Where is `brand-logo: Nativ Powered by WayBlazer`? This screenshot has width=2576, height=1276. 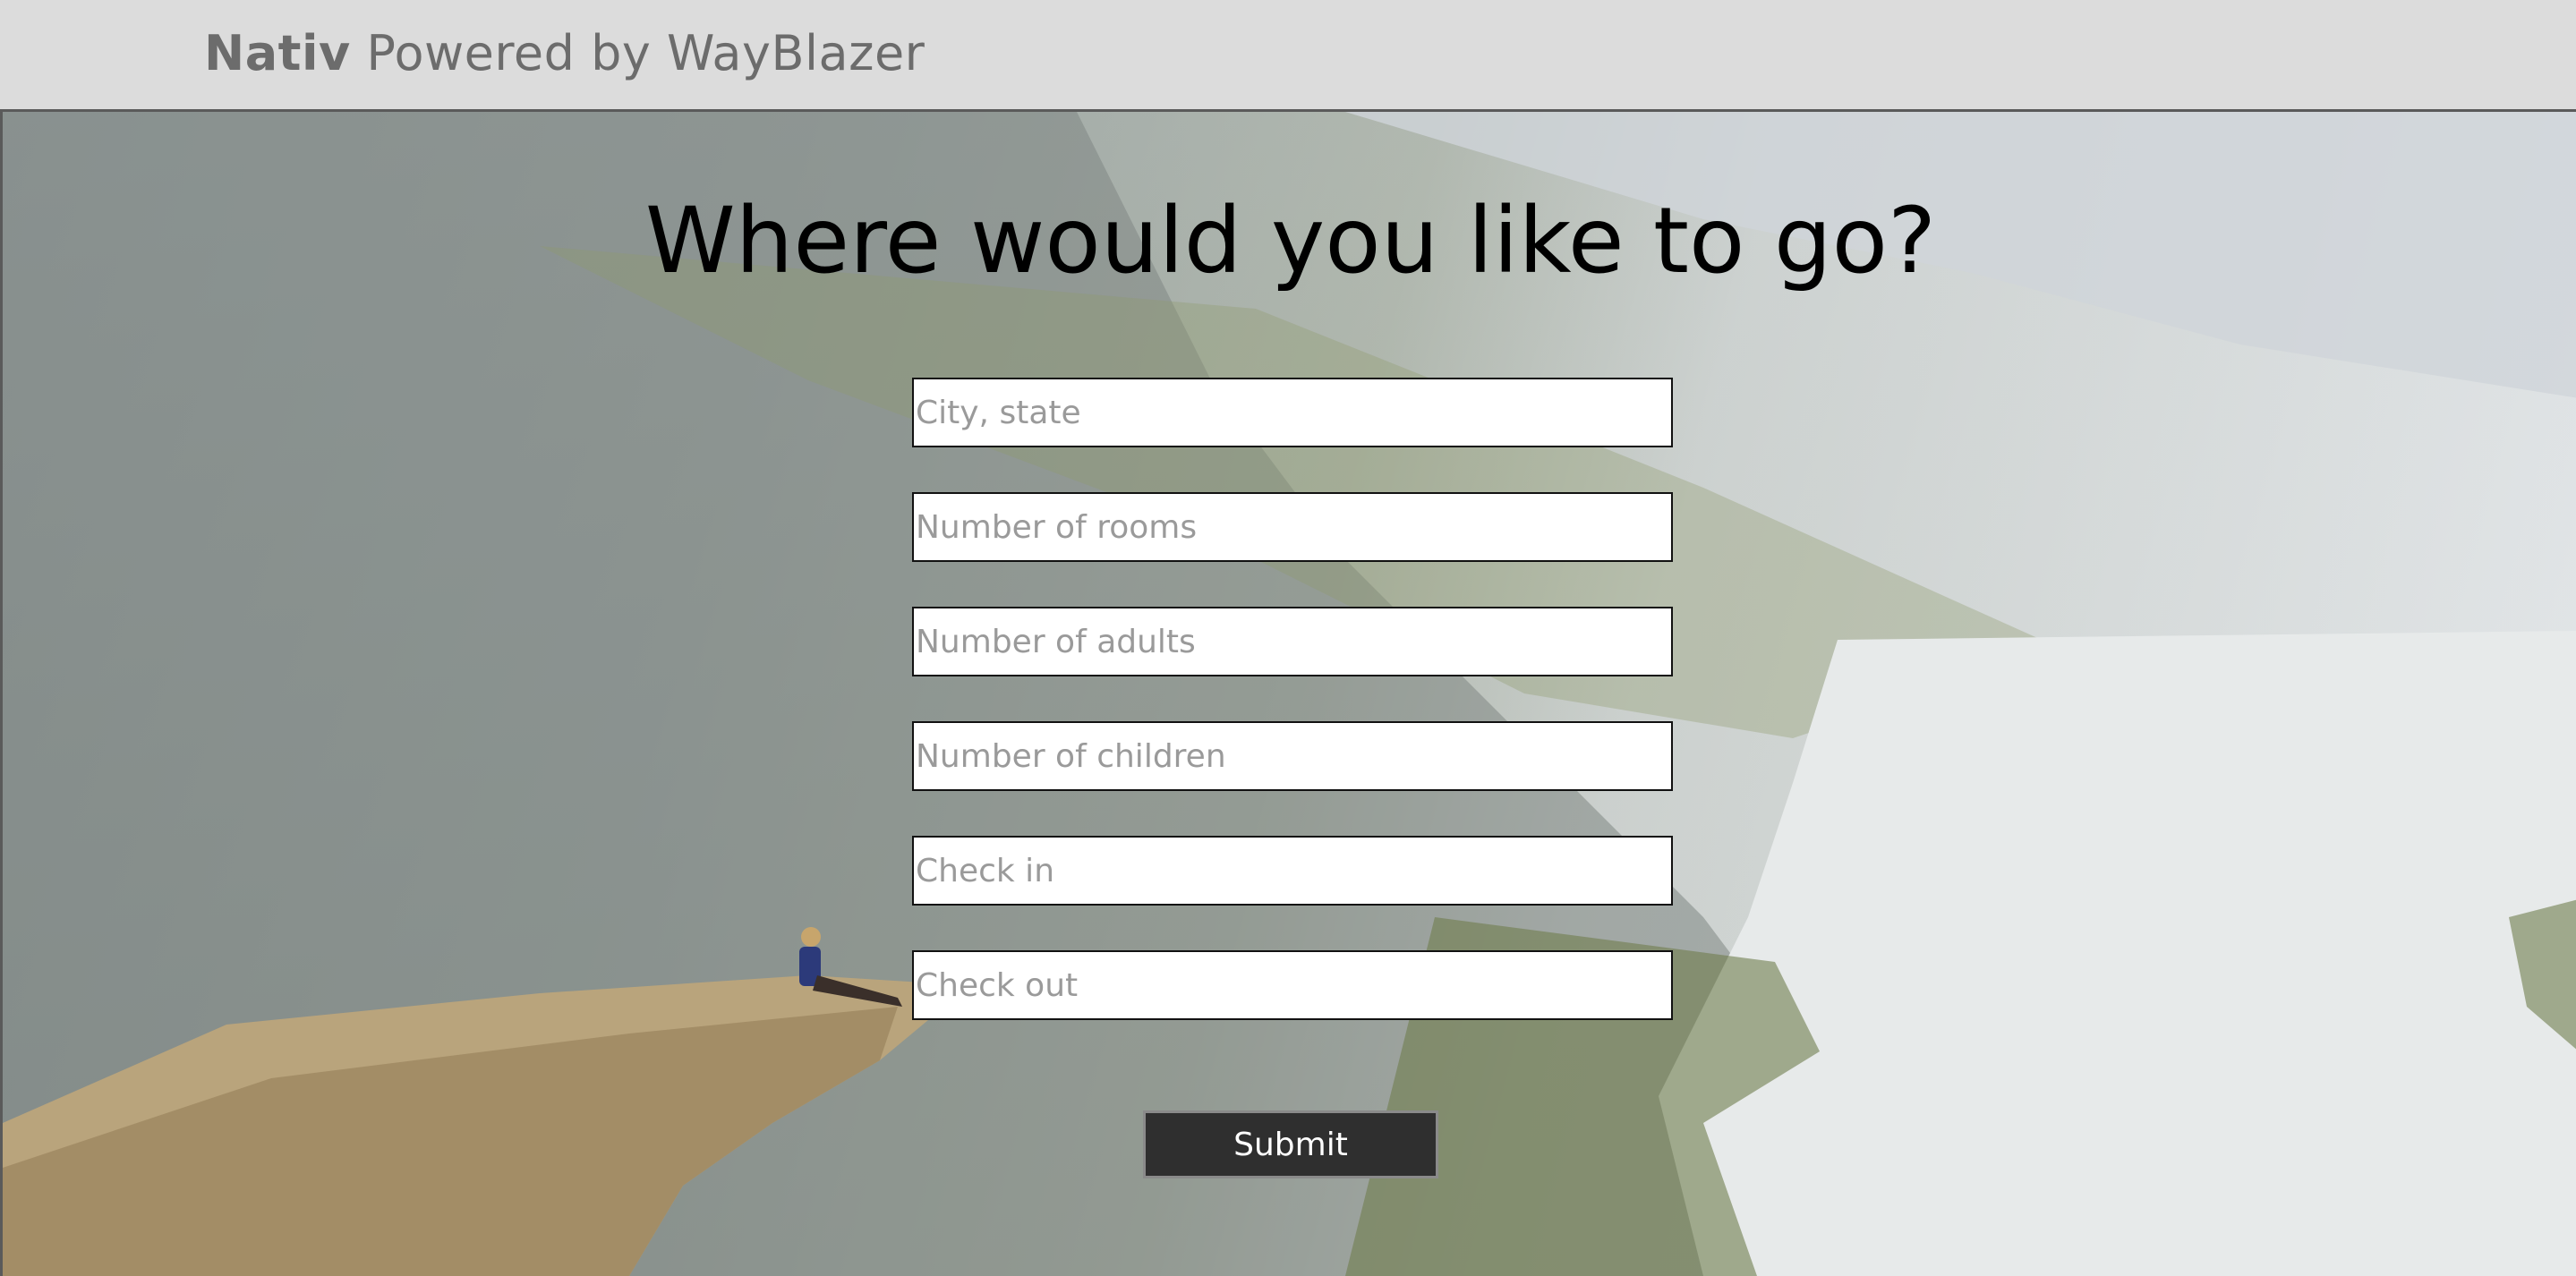 brand-logo: Nativ Powered by WayBlazer is located at coordinates (564, 53).